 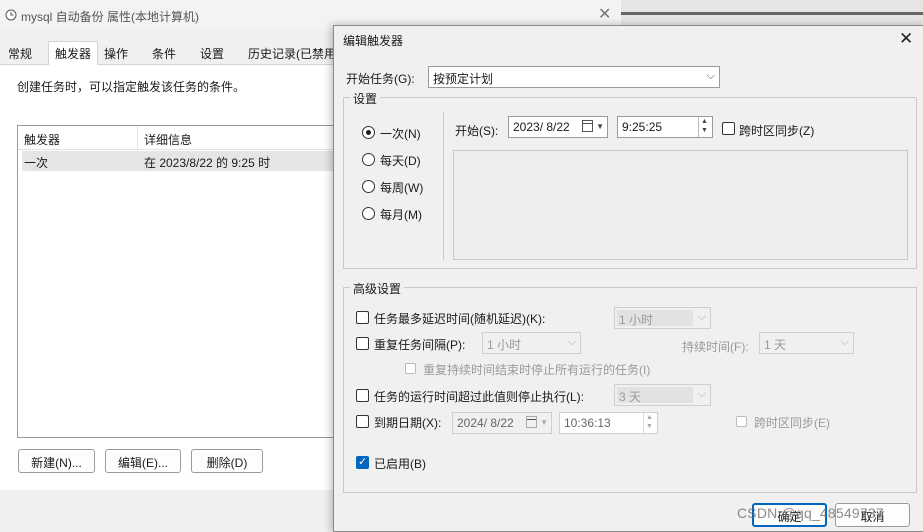 I want to click on expire-label: 到期日期(X):, so click(x=407, y=422).